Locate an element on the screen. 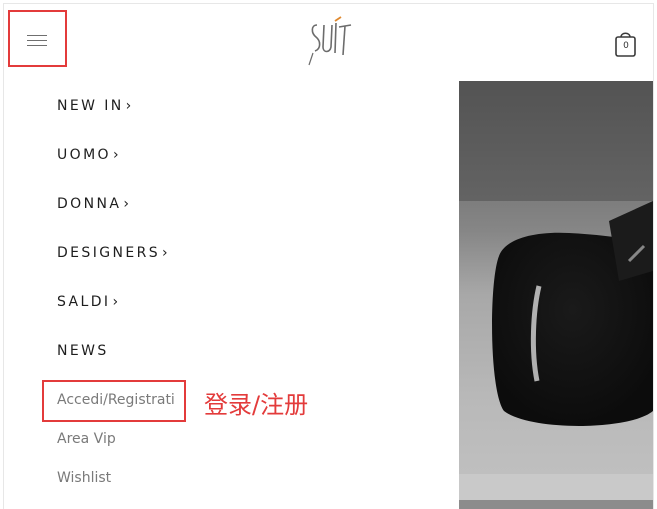 The width and height of the screenshot is (657, 509). nav-item-label: SALDI is located at coordinates (84, 302).